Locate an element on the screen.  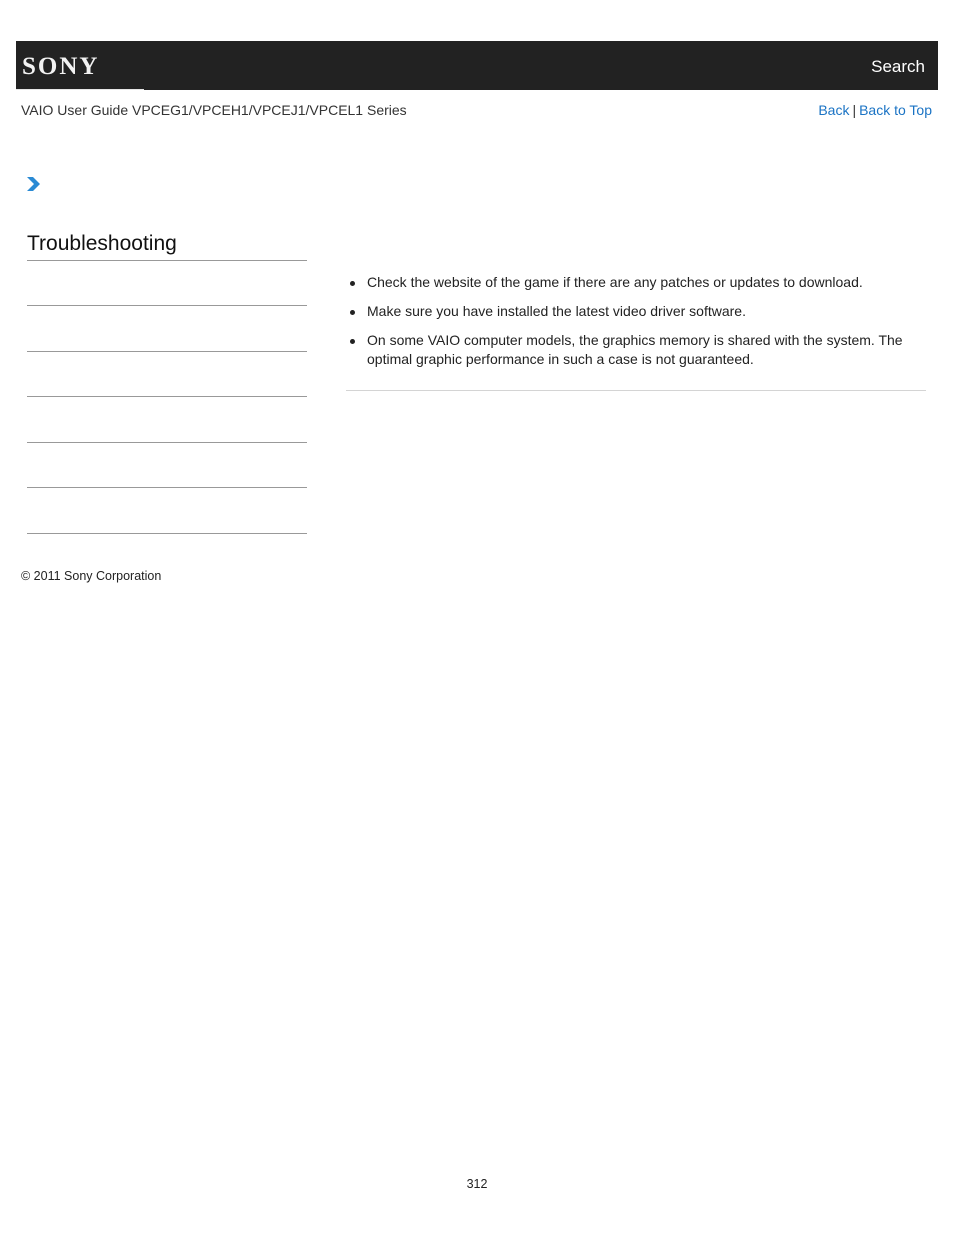
sidebar-title: Troubleshooting is located at coordinates (102, 243).